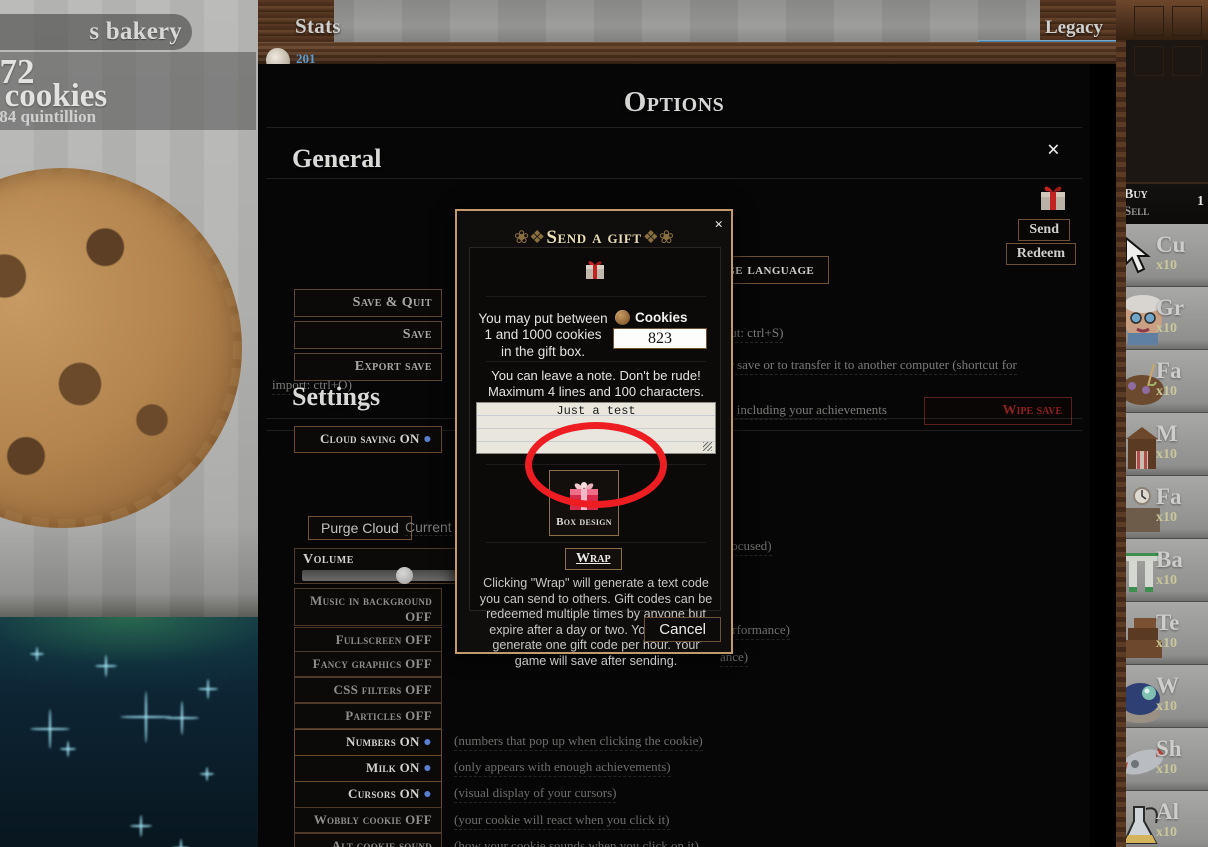 The height and width of the screenshot is (847, 1208). What do you see at coordinates (129, 732) in the screenshot?
I see `milk-layer` at bounding box center [129, 732].